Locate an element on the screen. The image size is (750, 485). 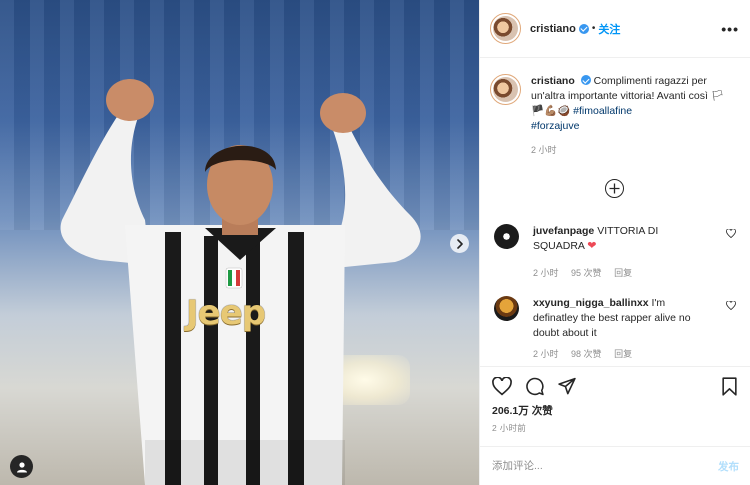
comment-meta: 2 小时 95 次赞 回复 is located at coordinates (620, 272).